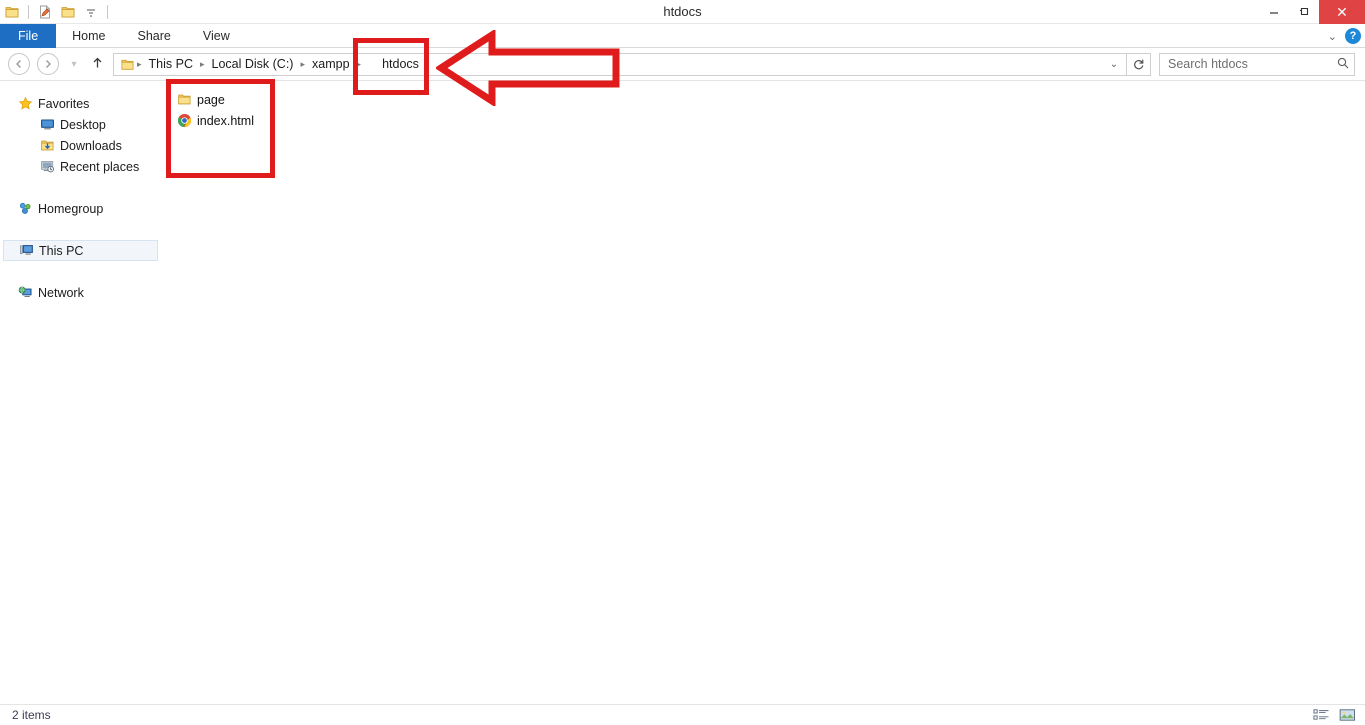  Describe the element at coordinates (74, 64) in the screenshot. I see `recent-locations-icon: ▾` at that location.